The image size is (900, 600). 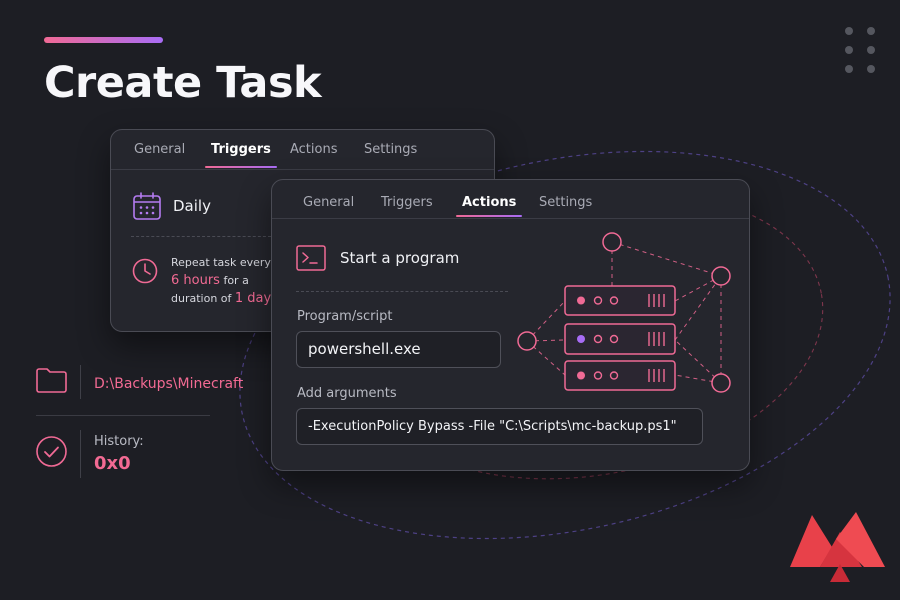 I want to click on program-script-input: powershell.exe, so click(x=398, y=349).